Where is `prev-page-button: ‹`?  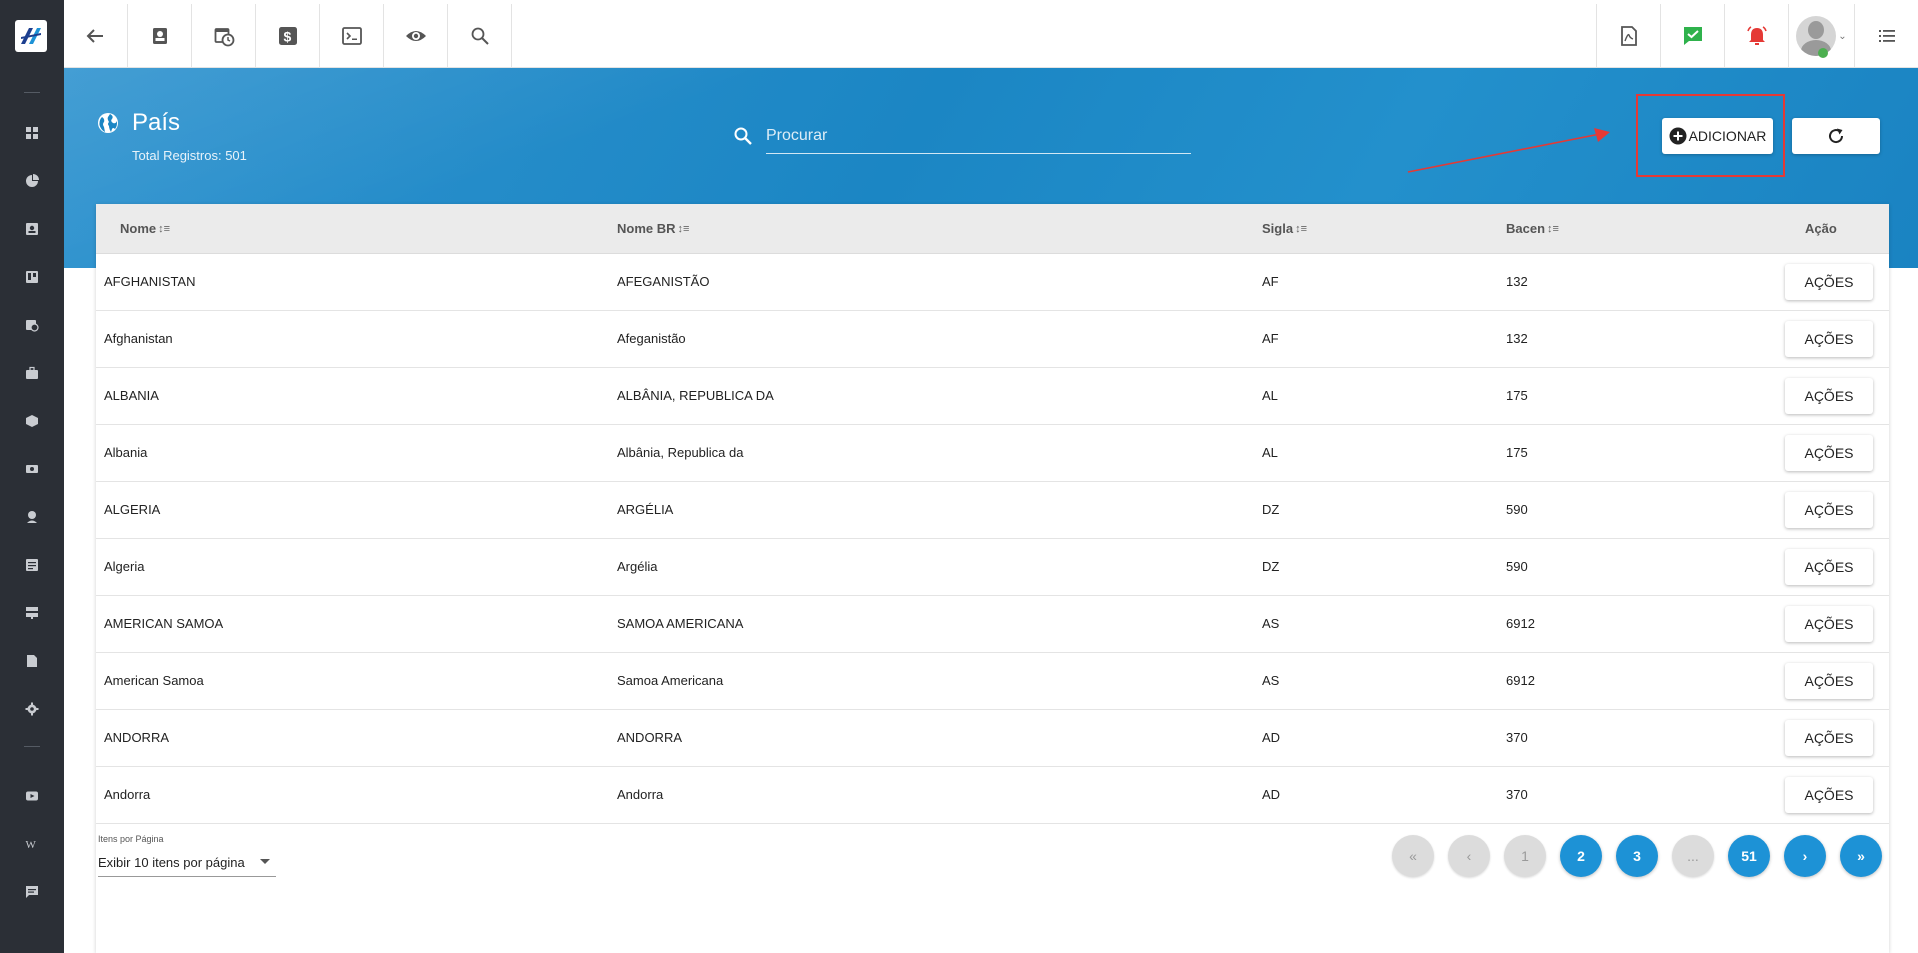
prev-page-button: ‹ is located at coordinates (1469, 856).